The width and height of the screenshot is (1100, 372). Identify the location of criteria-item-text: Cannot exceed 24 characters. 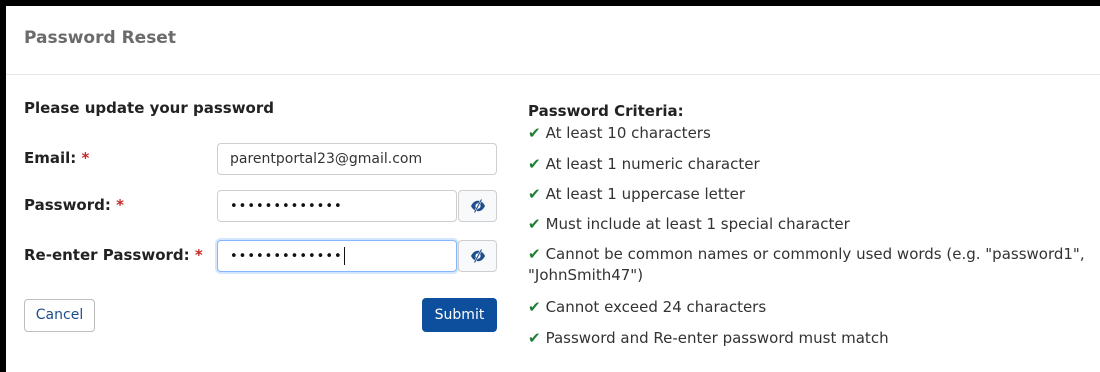
(656, 307).